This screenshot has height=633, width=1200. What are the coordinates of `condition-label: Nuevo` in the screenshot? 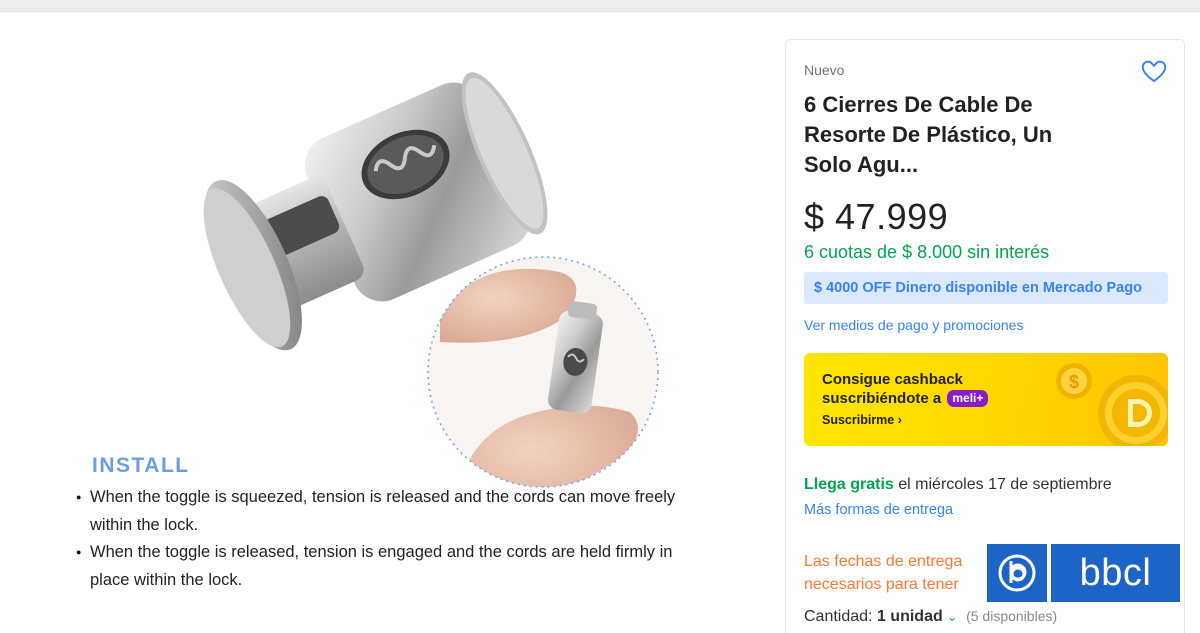 It's located at (824, 70).